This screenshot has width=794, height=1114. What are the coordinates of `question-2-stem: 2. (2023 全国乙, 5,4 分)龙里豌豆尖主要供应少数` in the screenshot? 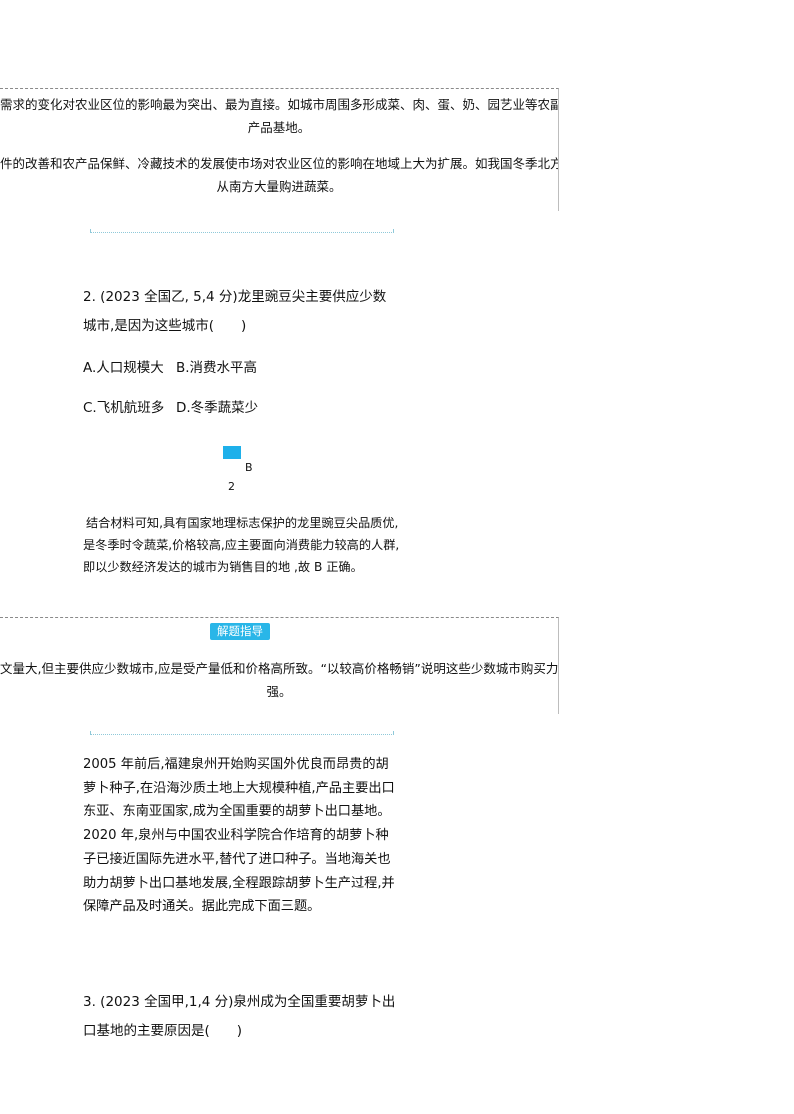 It's located at (235, 297).